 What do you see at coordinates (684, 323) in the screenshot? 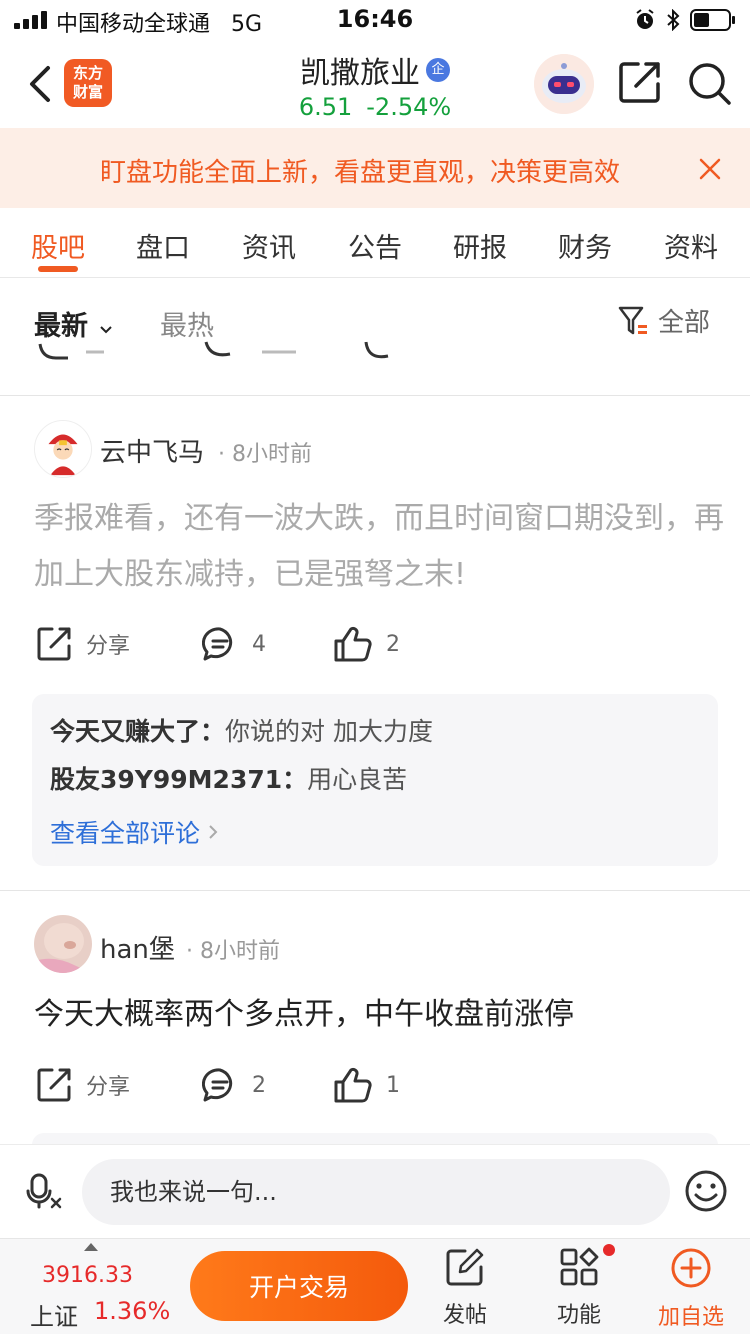
I see `filter-all-label: 全部` at bounding box center [684, 323].